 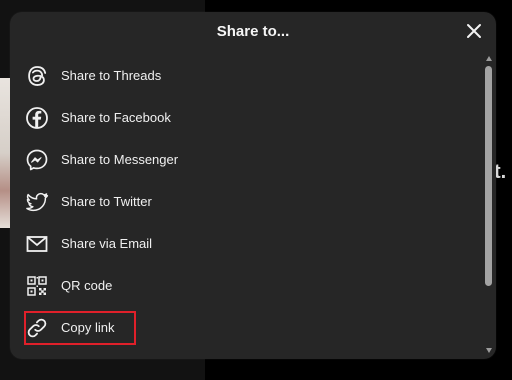 I want to click on dialog-scrollbar, so click(x=489, y=206).